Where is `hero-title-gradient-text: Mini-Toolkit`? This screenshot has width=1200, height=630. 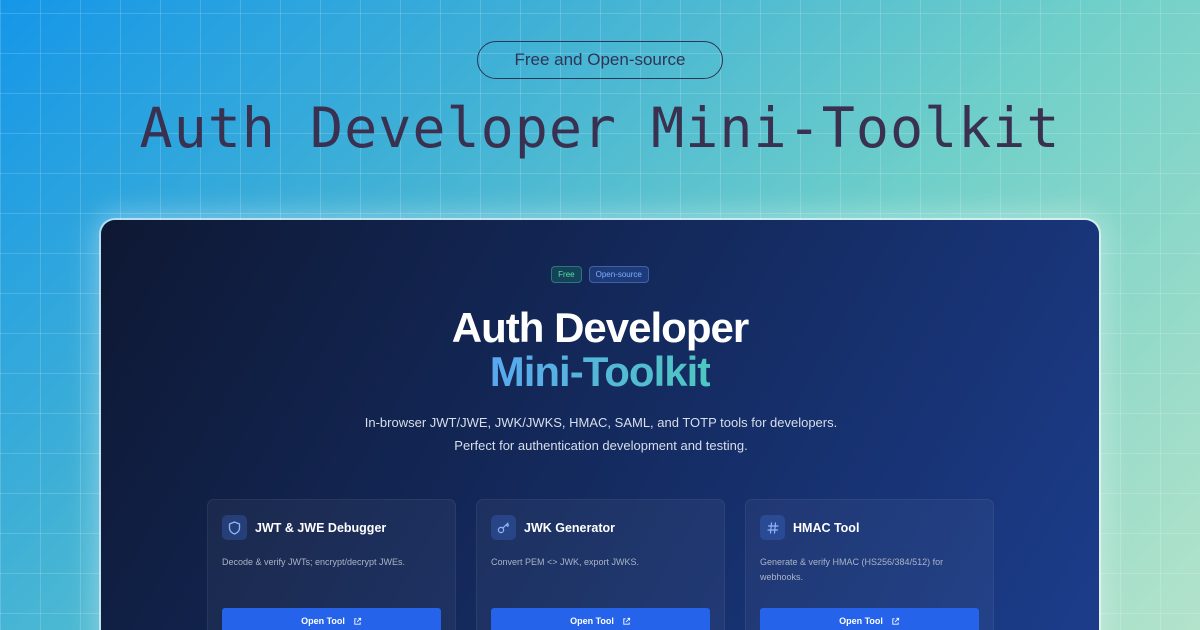
hero-title-gradient-text: Mini-Toolkit is located at coordinates (600, 371).